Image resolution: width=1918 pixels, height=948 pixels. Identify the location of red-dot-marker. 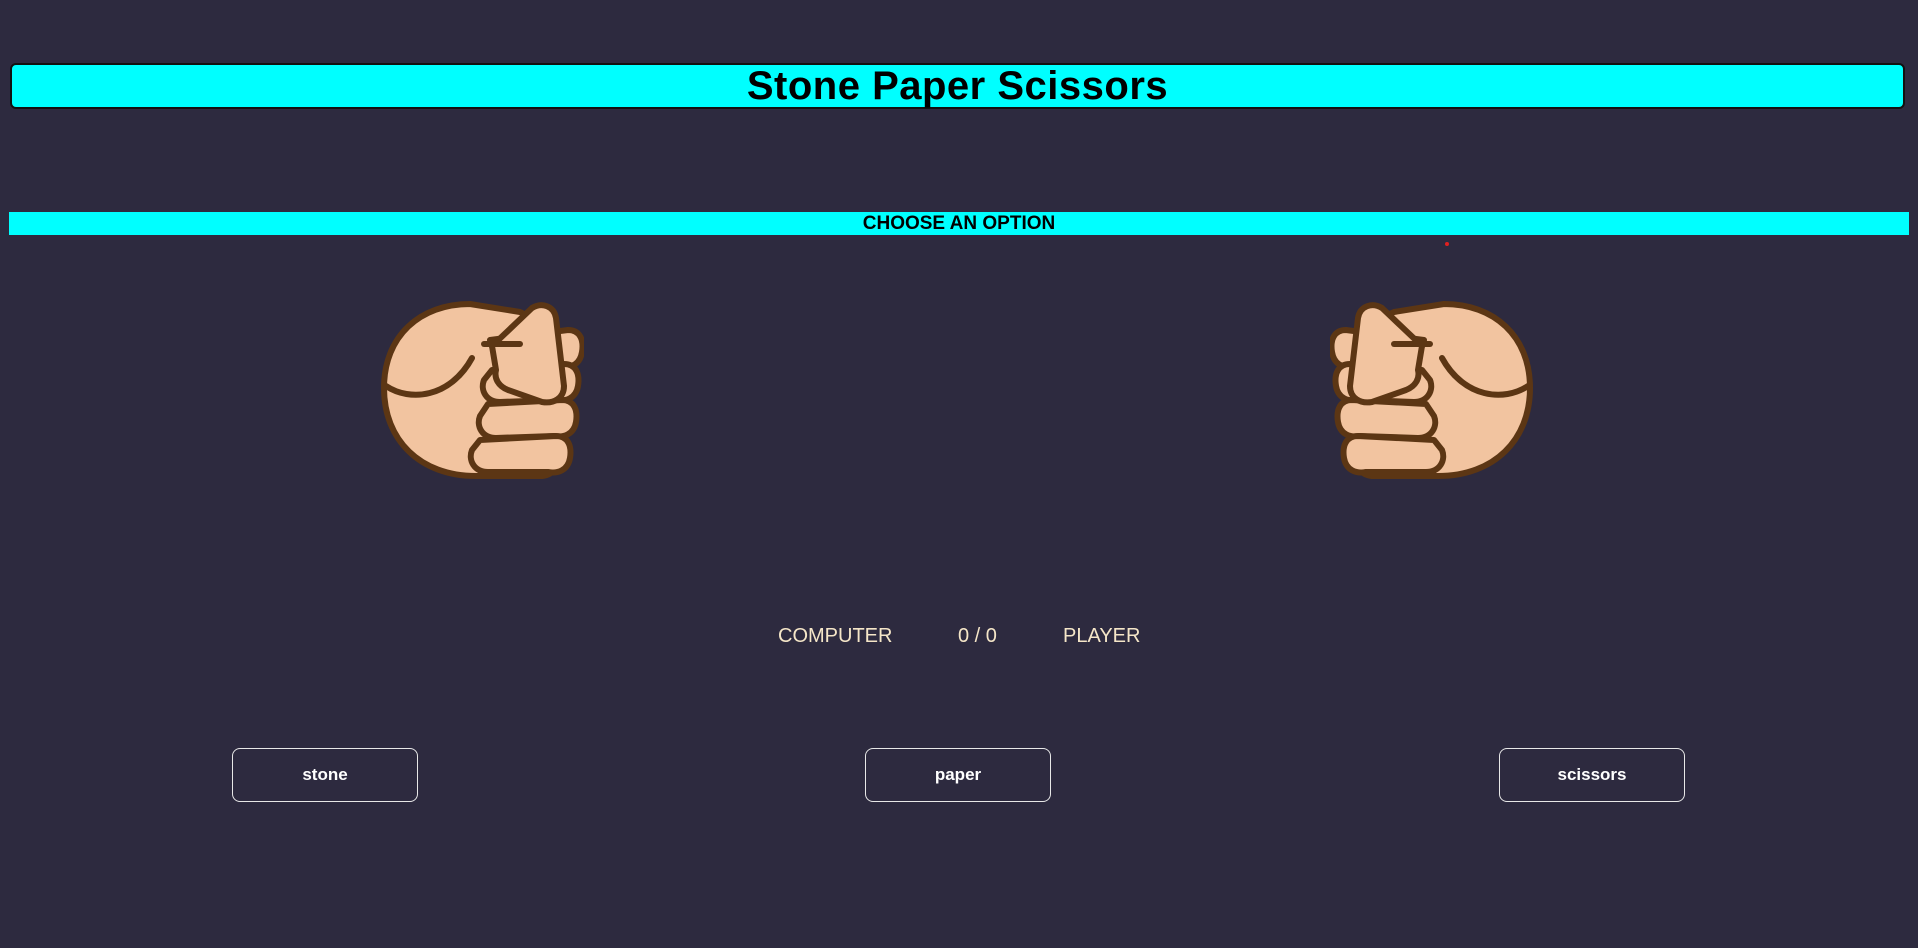
(1447, 244).